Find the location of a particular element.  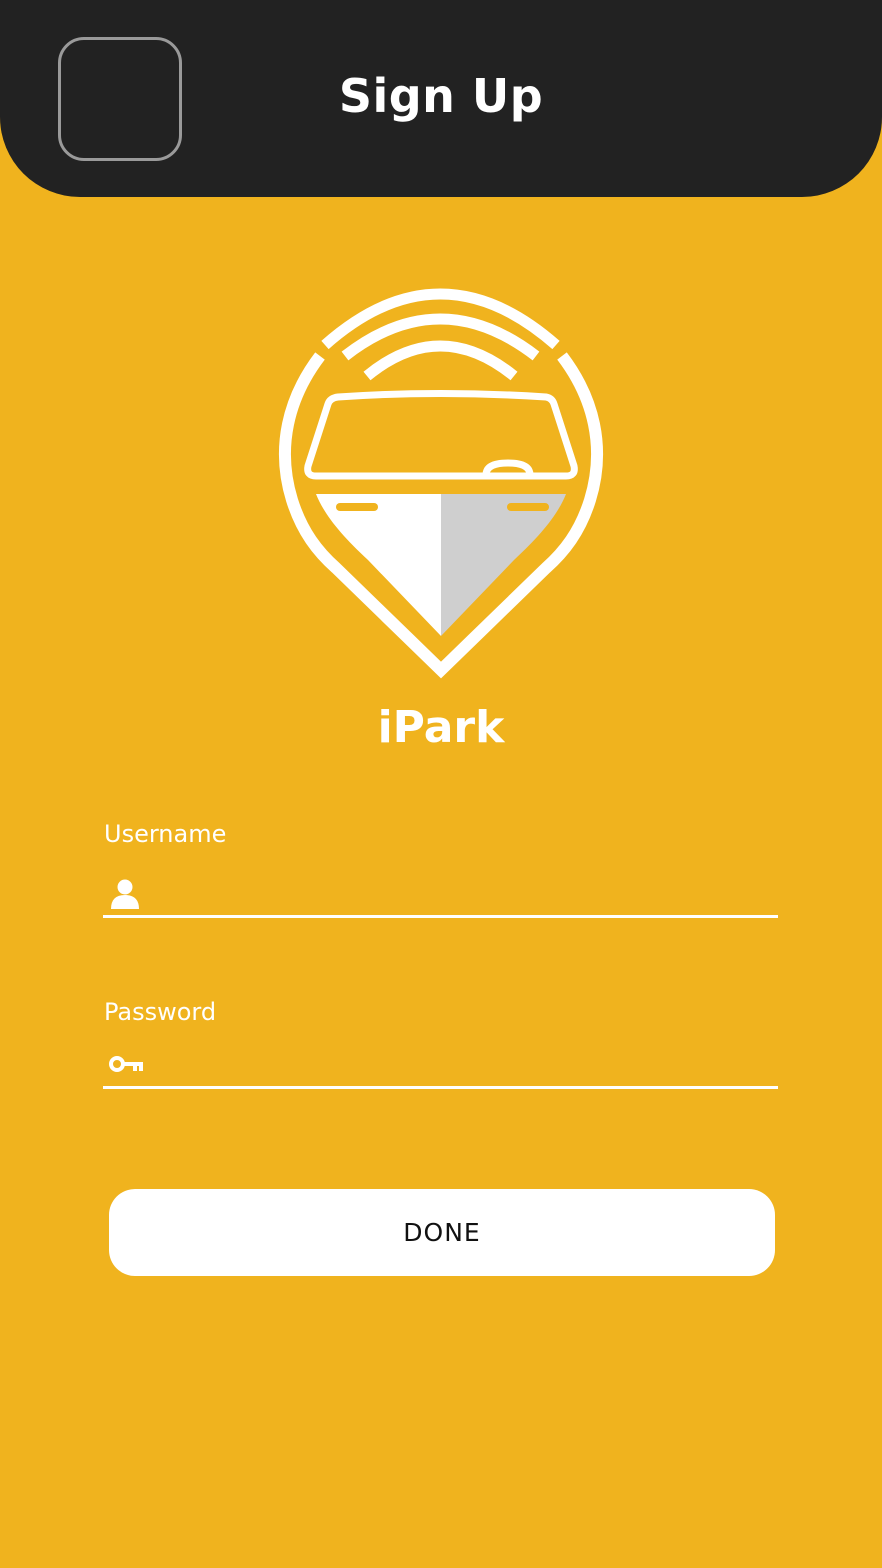

parking-pin-car-signal-icon is located at coordinates (441, 483).